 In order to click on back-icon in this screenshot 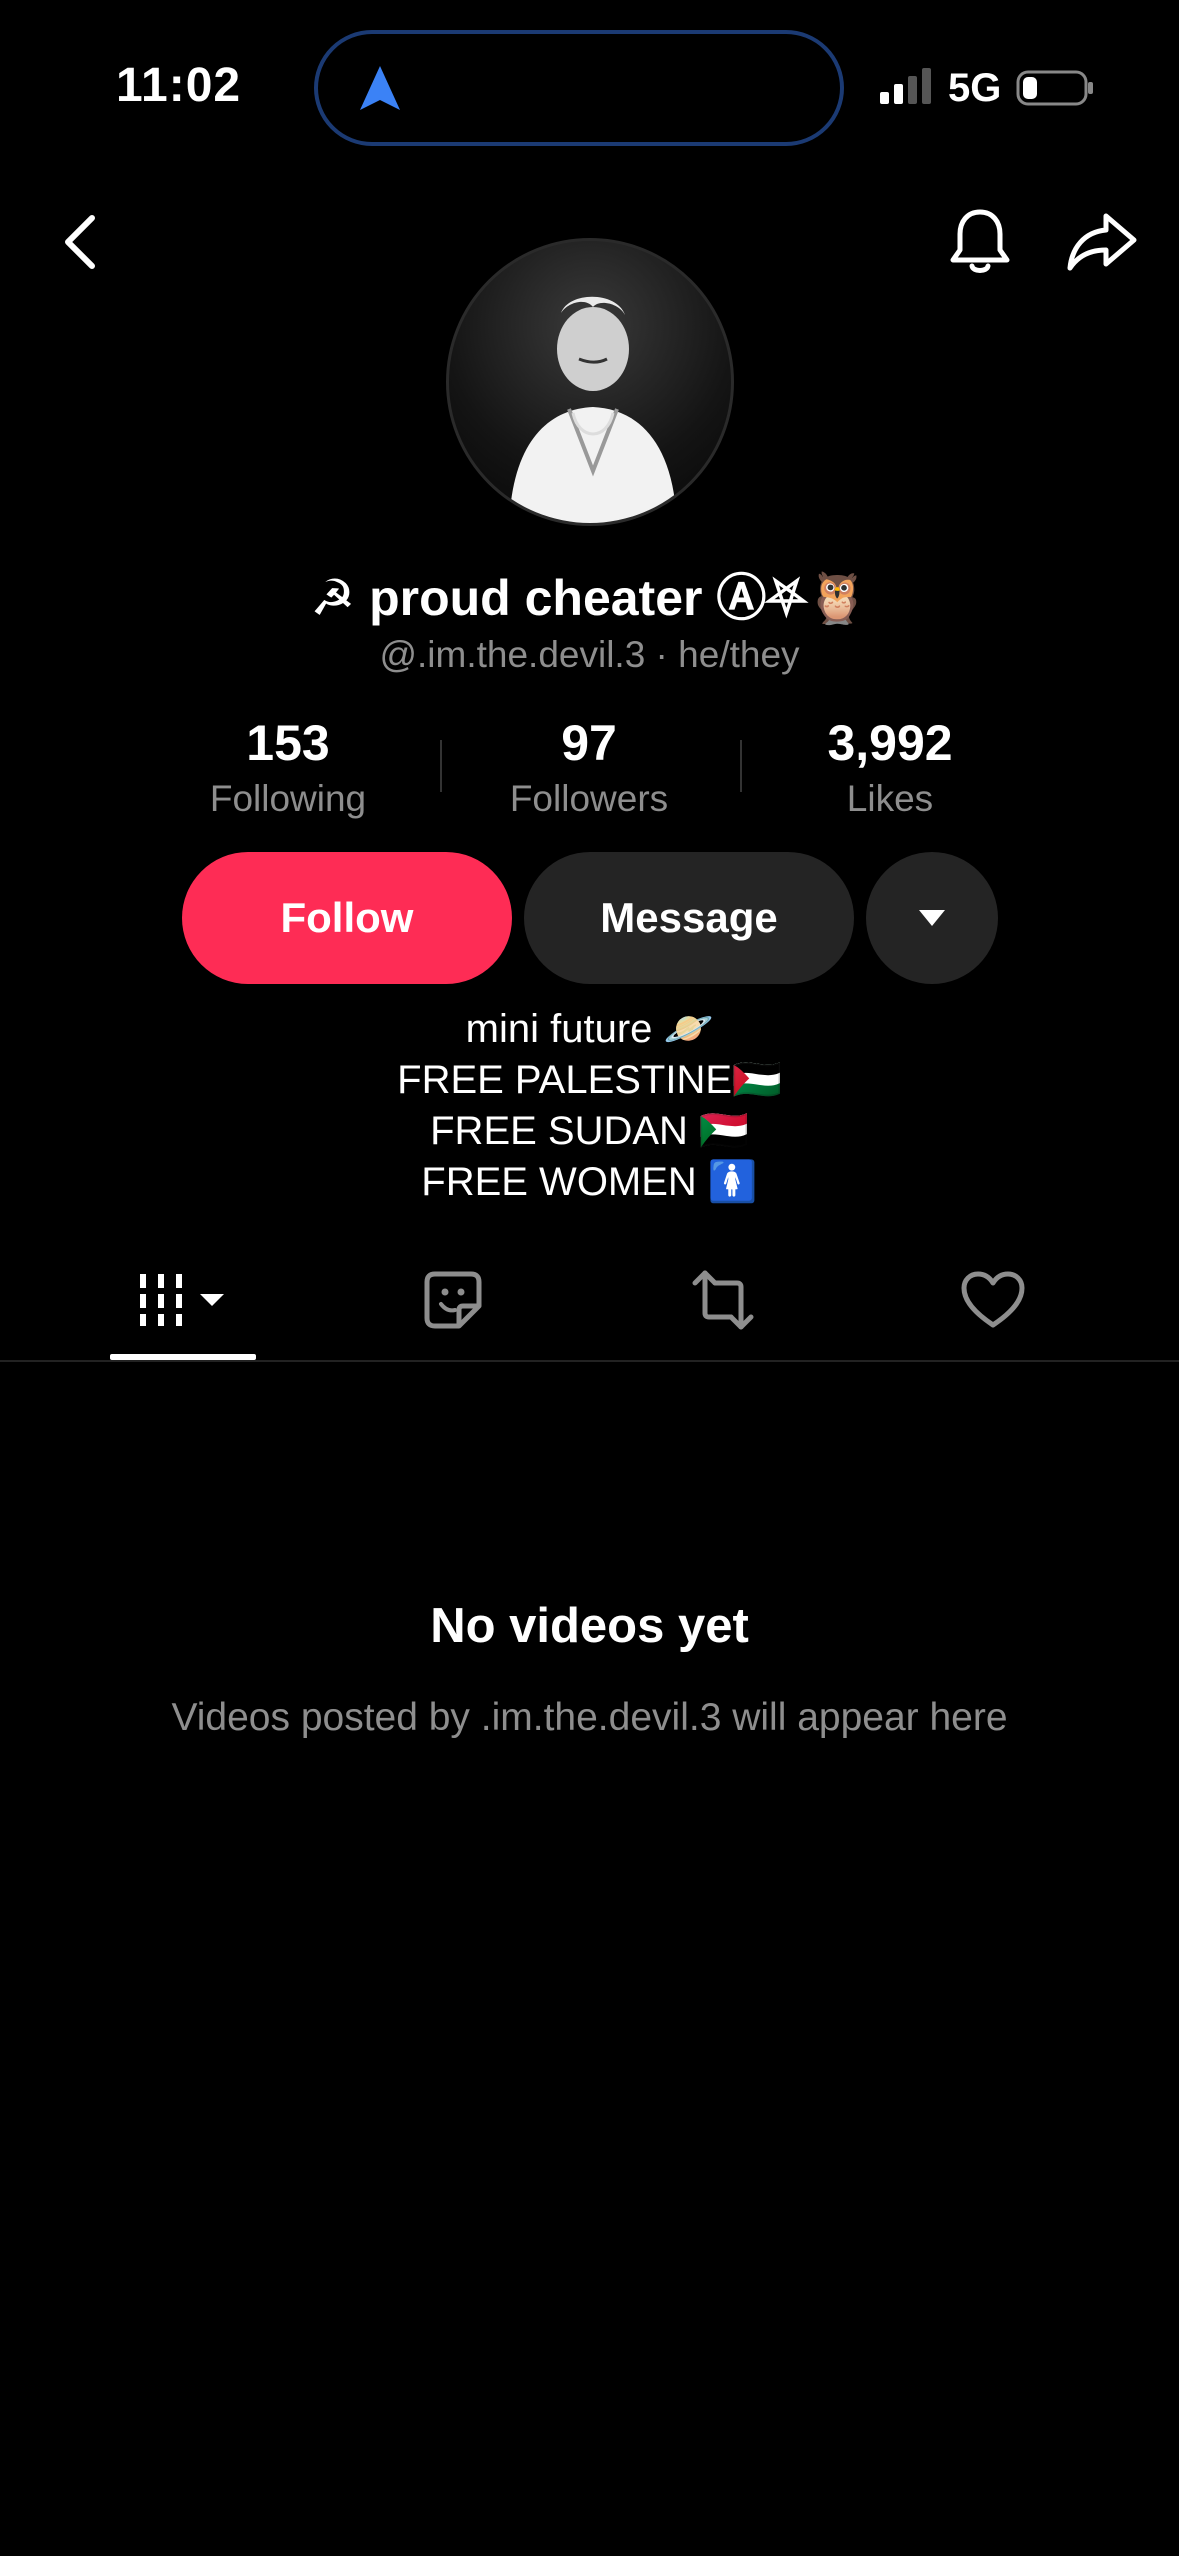, I will do `click(80, 242)`.